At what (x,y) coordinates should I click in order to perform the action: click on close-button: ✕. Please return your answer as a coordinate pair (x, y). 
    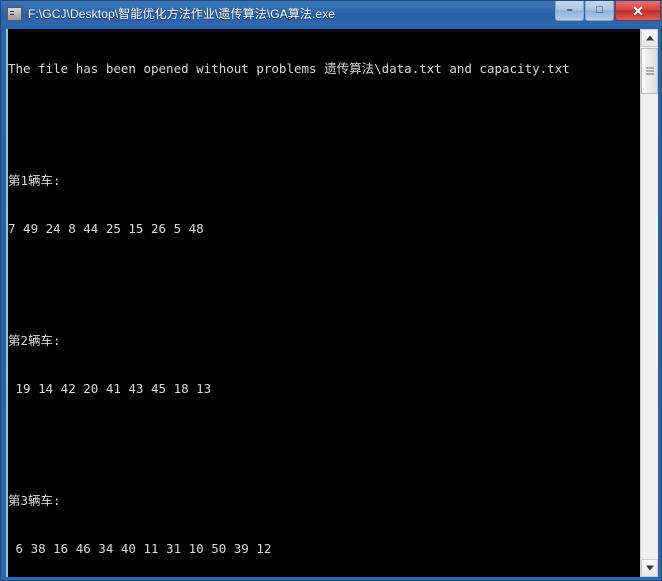
    Looking at the image, I should click on (638, 11).